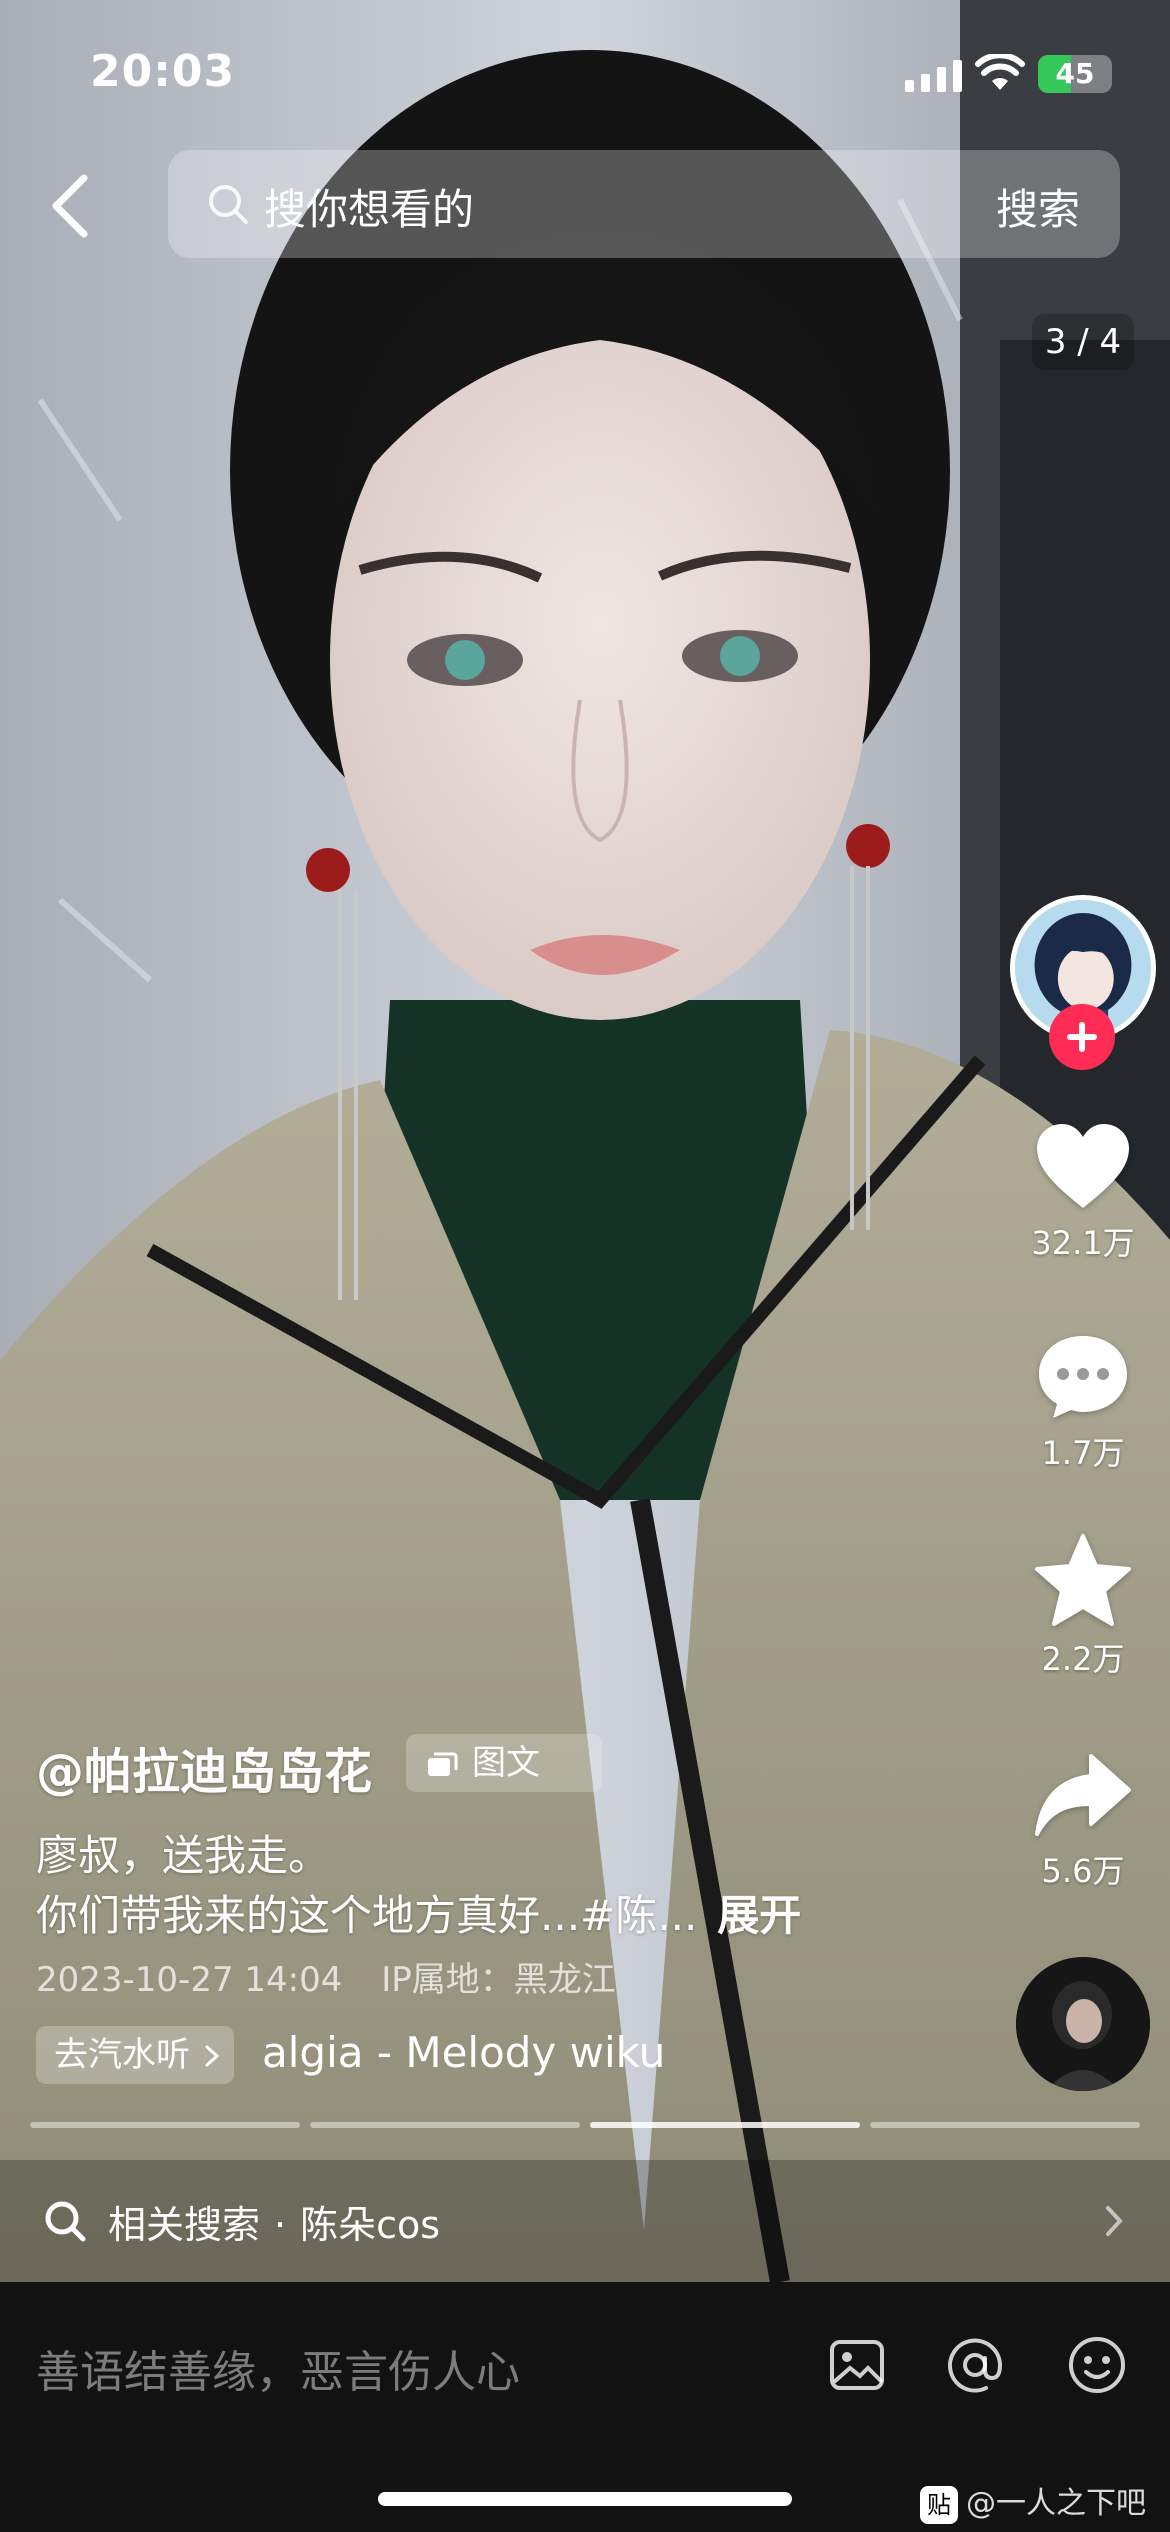 The image size is (1170, 2532). Describe the element at coordinates (1083, 1377) in the screenshot. I see `comment-icon` at that location.